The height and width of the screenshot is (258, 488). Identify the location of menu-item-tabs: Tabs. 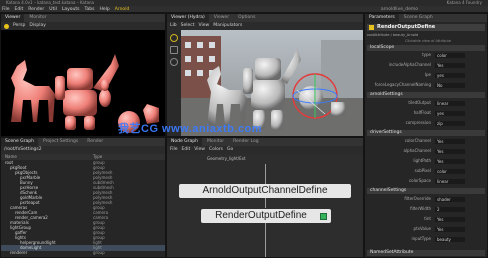
(90, 9).